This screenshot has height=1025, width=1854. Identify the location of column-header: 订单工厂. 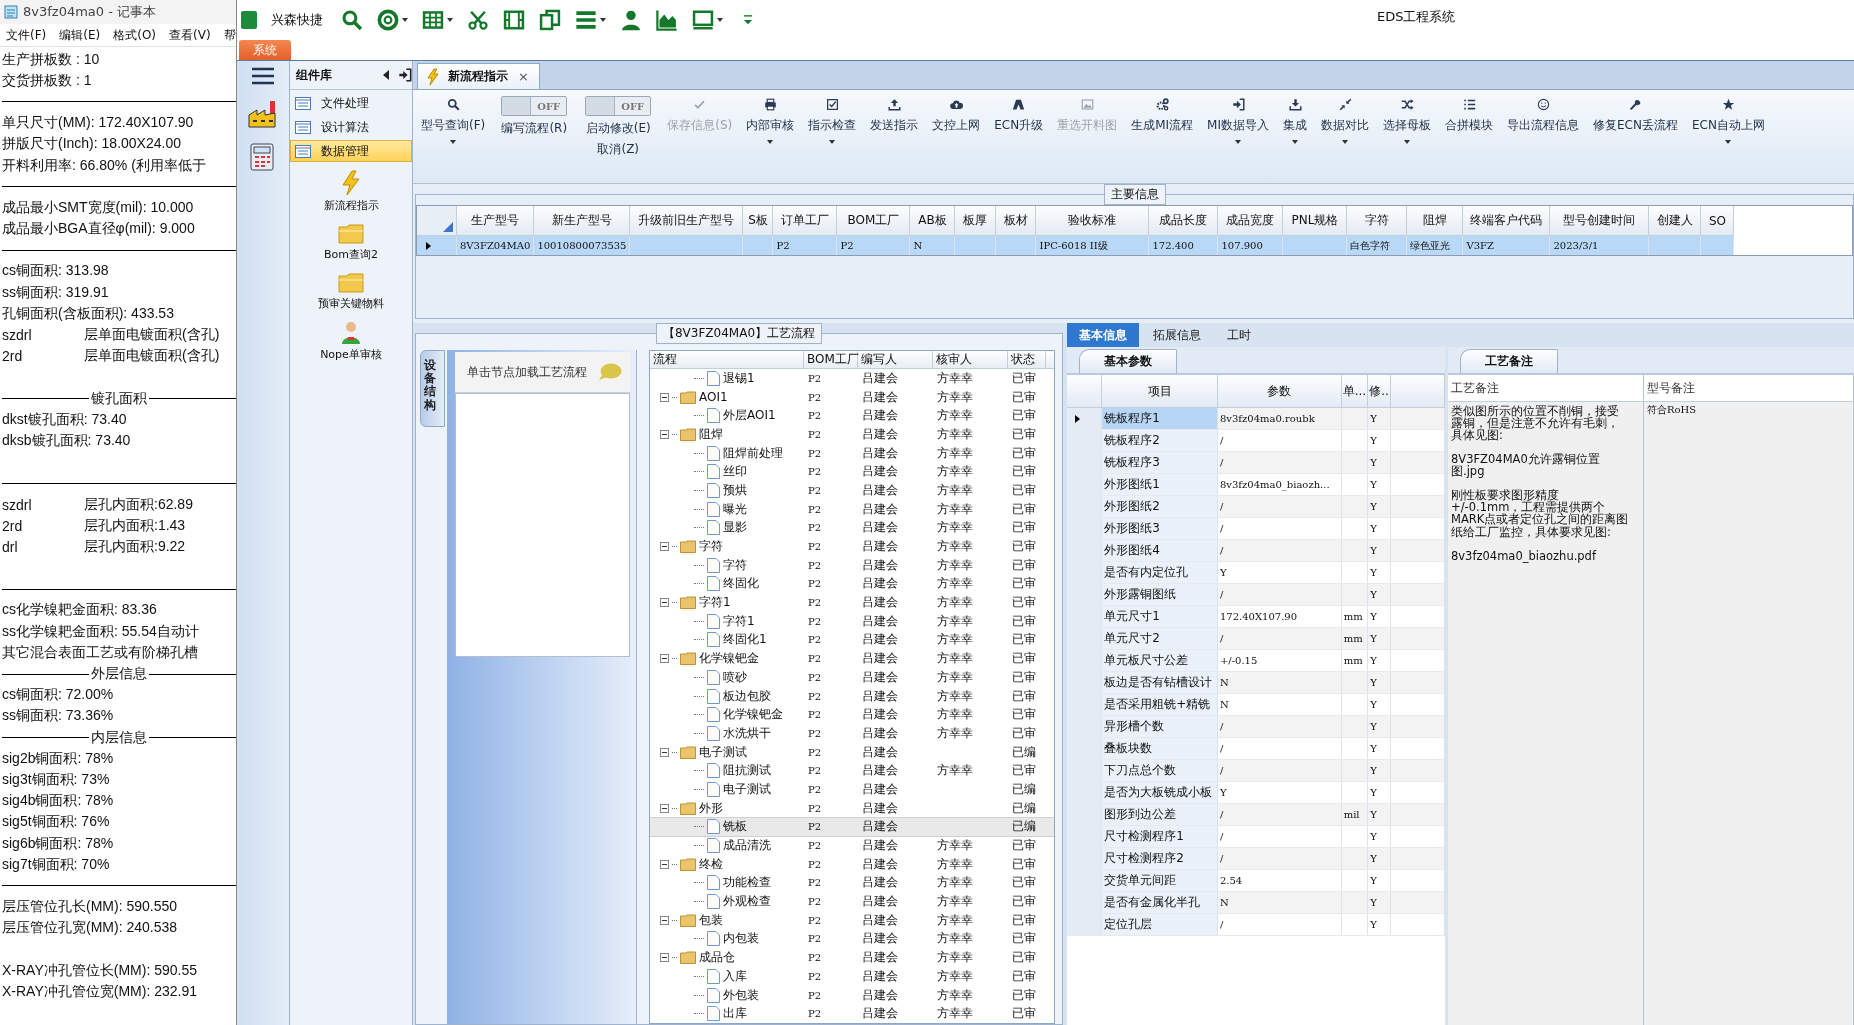
(804, 221).